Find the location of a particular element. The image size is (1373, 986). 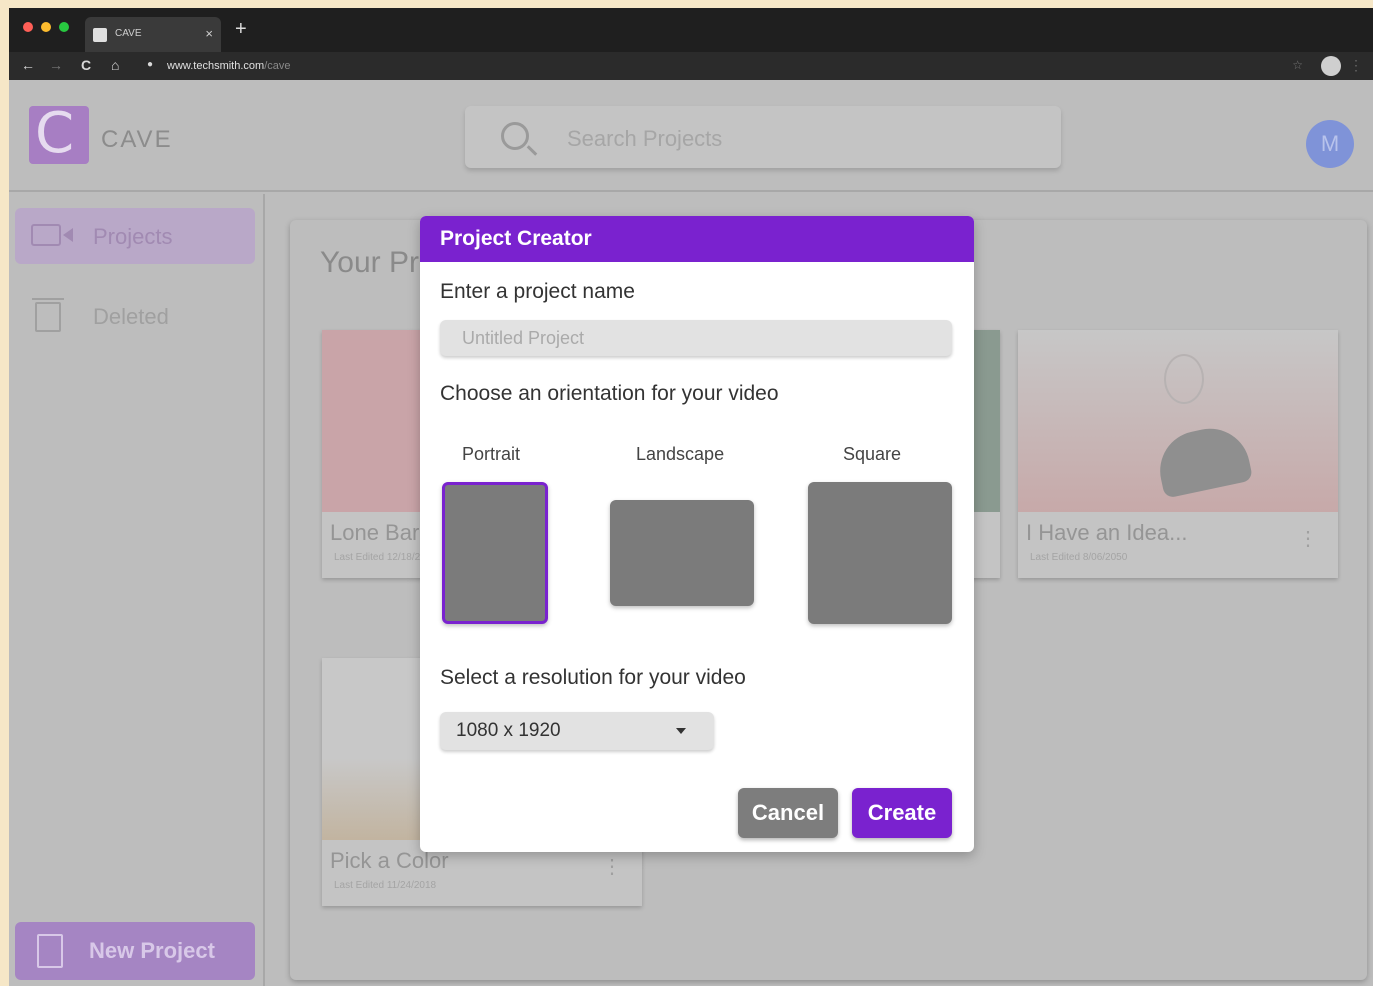

project-thumbnail is located at coordinates (1178, 421).